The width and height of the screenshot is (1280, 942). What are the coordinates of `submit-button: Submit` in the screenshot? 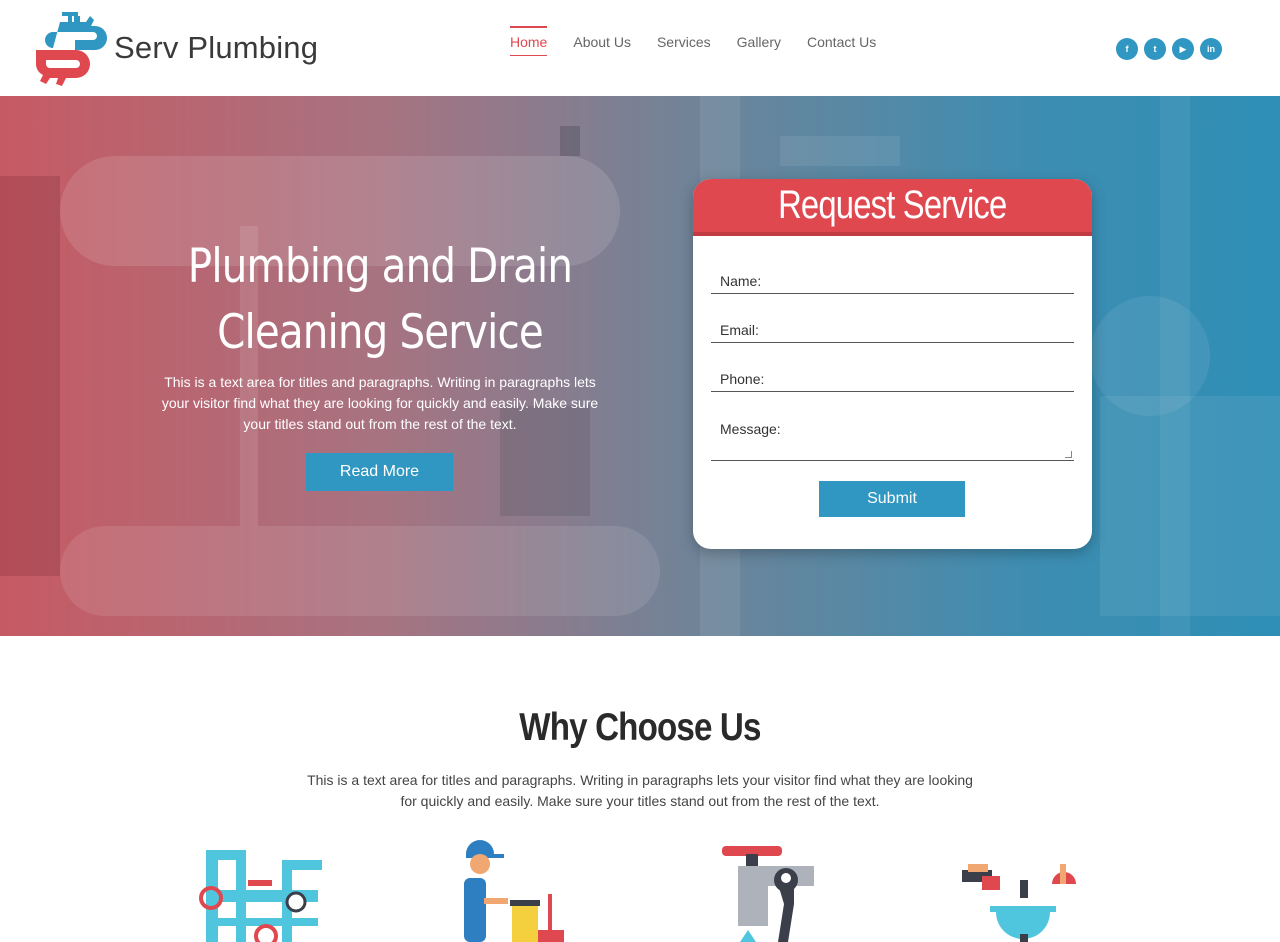 It's located at (892, 499).